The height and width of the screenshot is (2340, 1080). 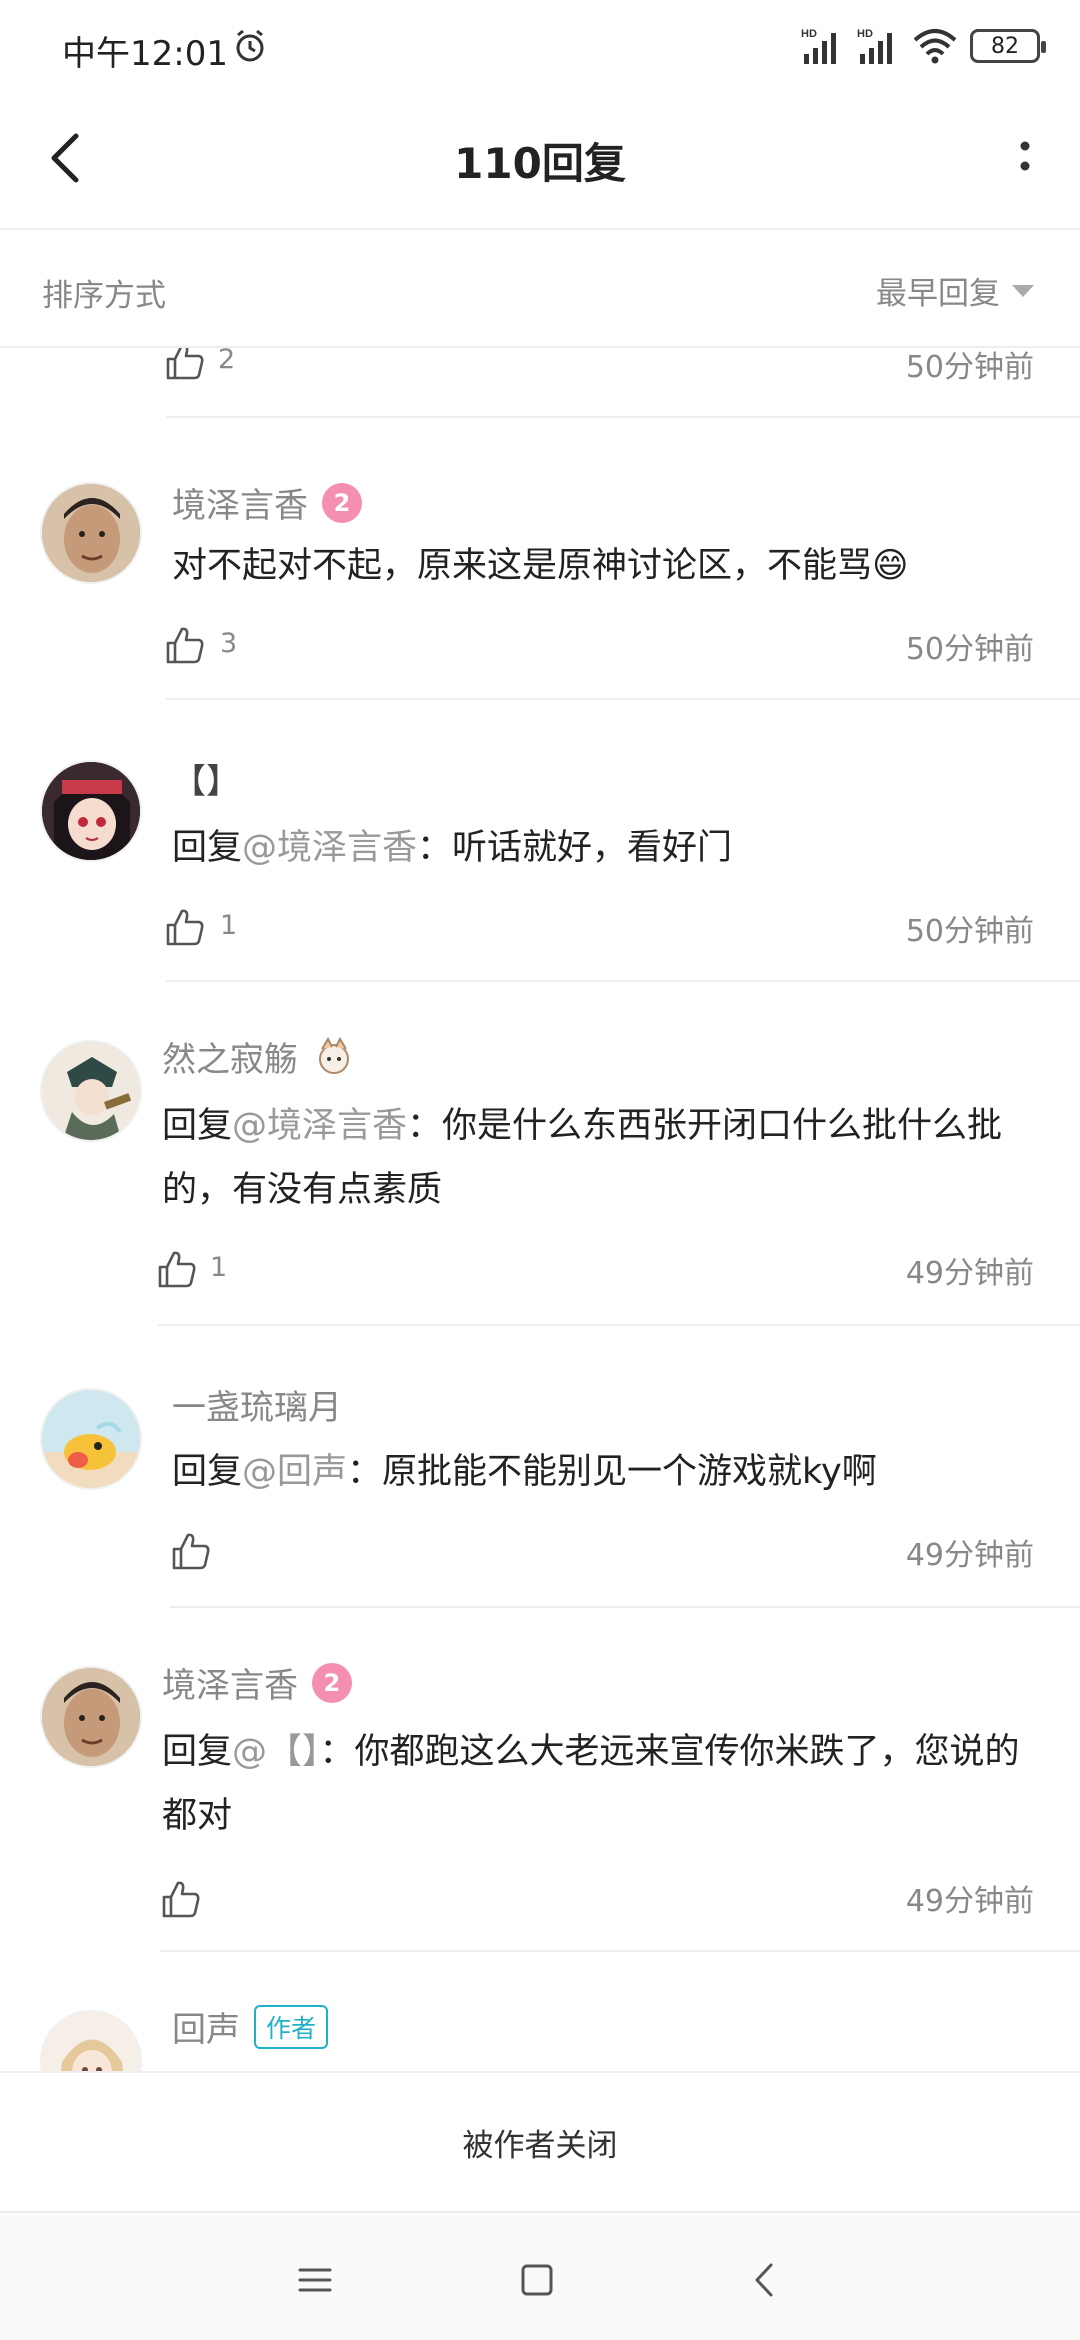 What do you see at coordinates (291, 2026) in the screenshot?
I see `author-tag: 作者` at bounding box center [291, 2026].